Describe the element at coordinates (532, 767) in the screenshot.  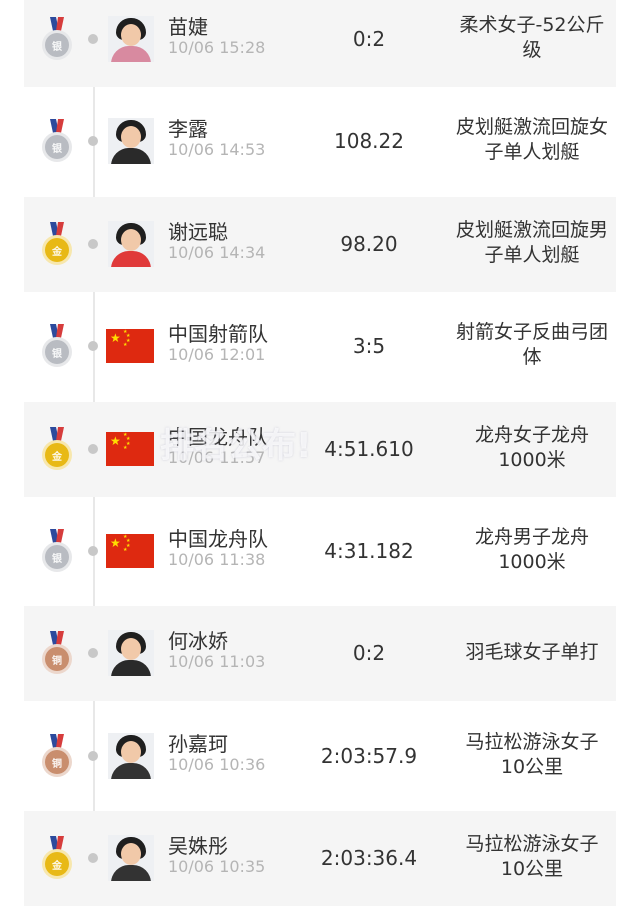
I see `event-name-line2: 10公里` at that location.